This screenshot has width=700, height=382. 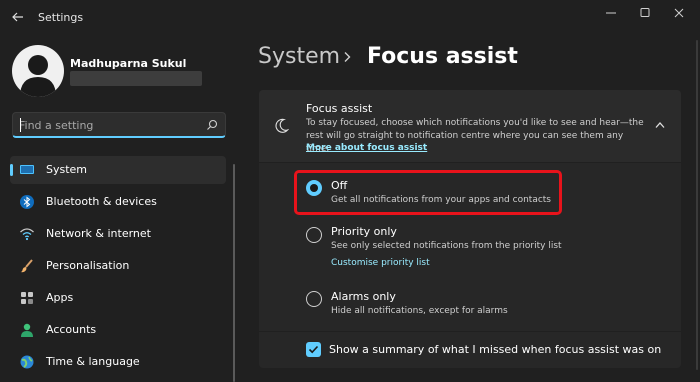 I want to click on chevron-right-icon, so click(x=347, y=57).